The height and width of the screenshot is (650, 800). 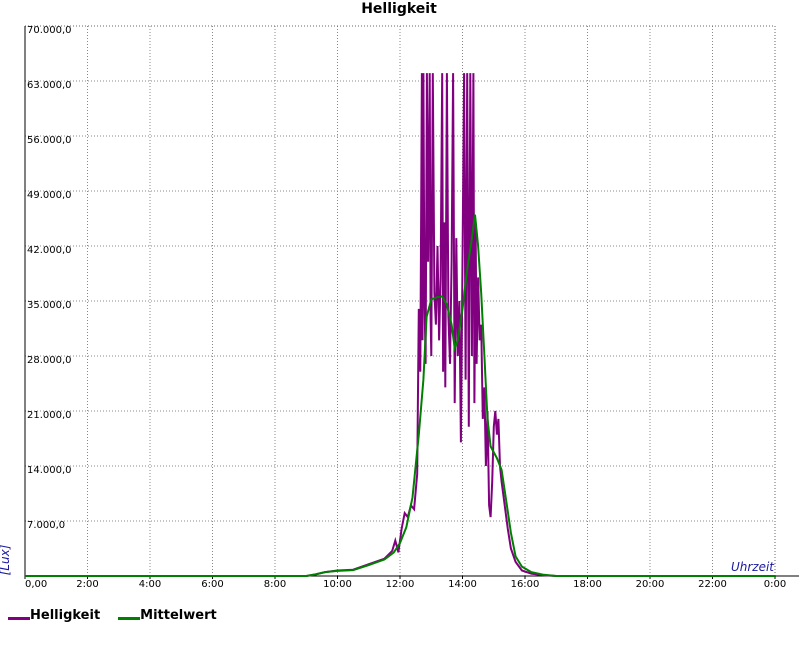 I want to click on x-axis-label: Uhrzeit, so click(x=753, y=567).